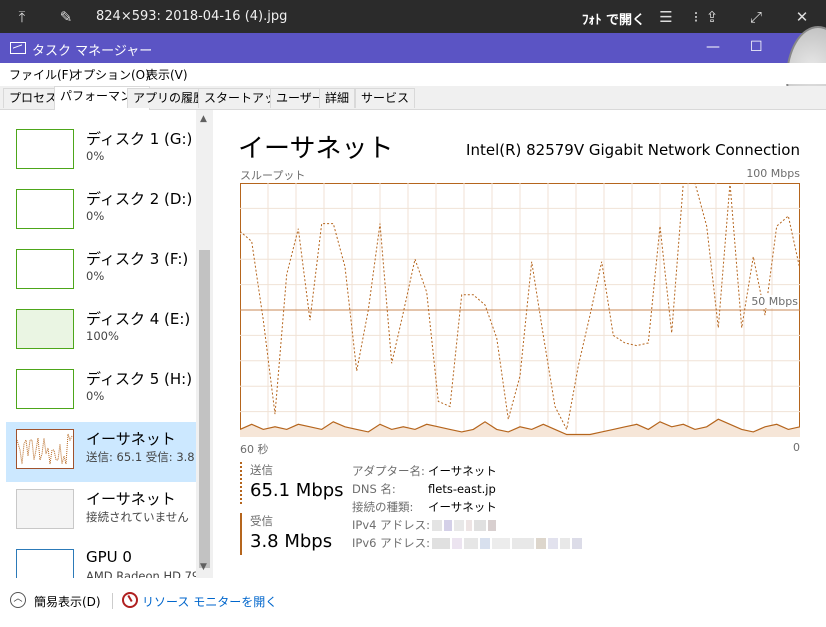 The width and height of the screenshot is (826, 627). I want to click on resource-name: ディスク 4 (E:), so click(138, 319).